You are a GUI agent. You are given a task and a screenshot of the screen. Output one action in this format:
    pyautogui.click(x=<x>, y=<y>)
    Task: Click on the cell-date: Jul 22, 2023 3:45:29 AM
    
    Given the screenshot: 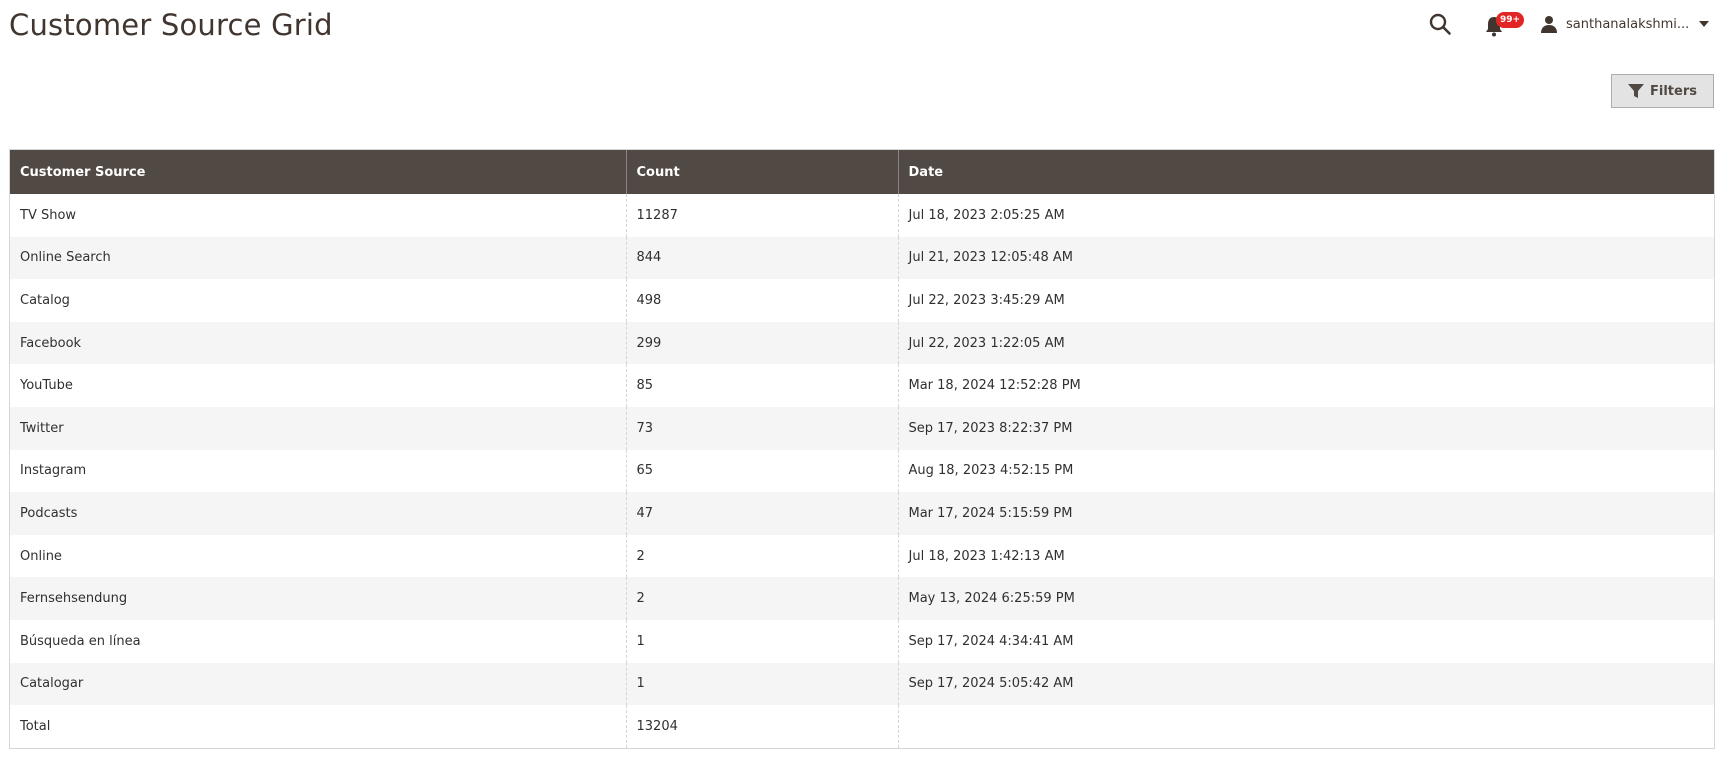 What is the action you would take?
    pyautogui.click(x=986, y=300)
    